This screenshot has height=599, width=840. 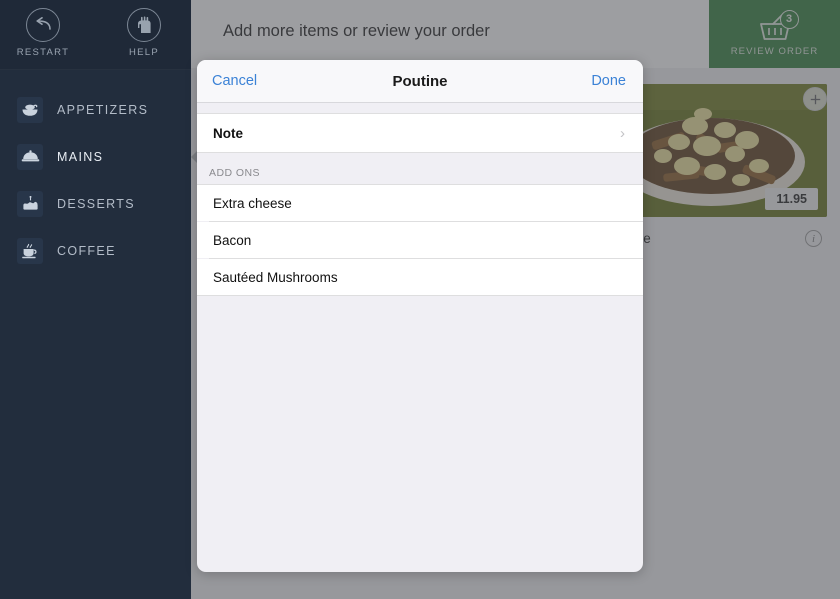 I want to click on restart-label: RESTART, so click(x=43, y=52).